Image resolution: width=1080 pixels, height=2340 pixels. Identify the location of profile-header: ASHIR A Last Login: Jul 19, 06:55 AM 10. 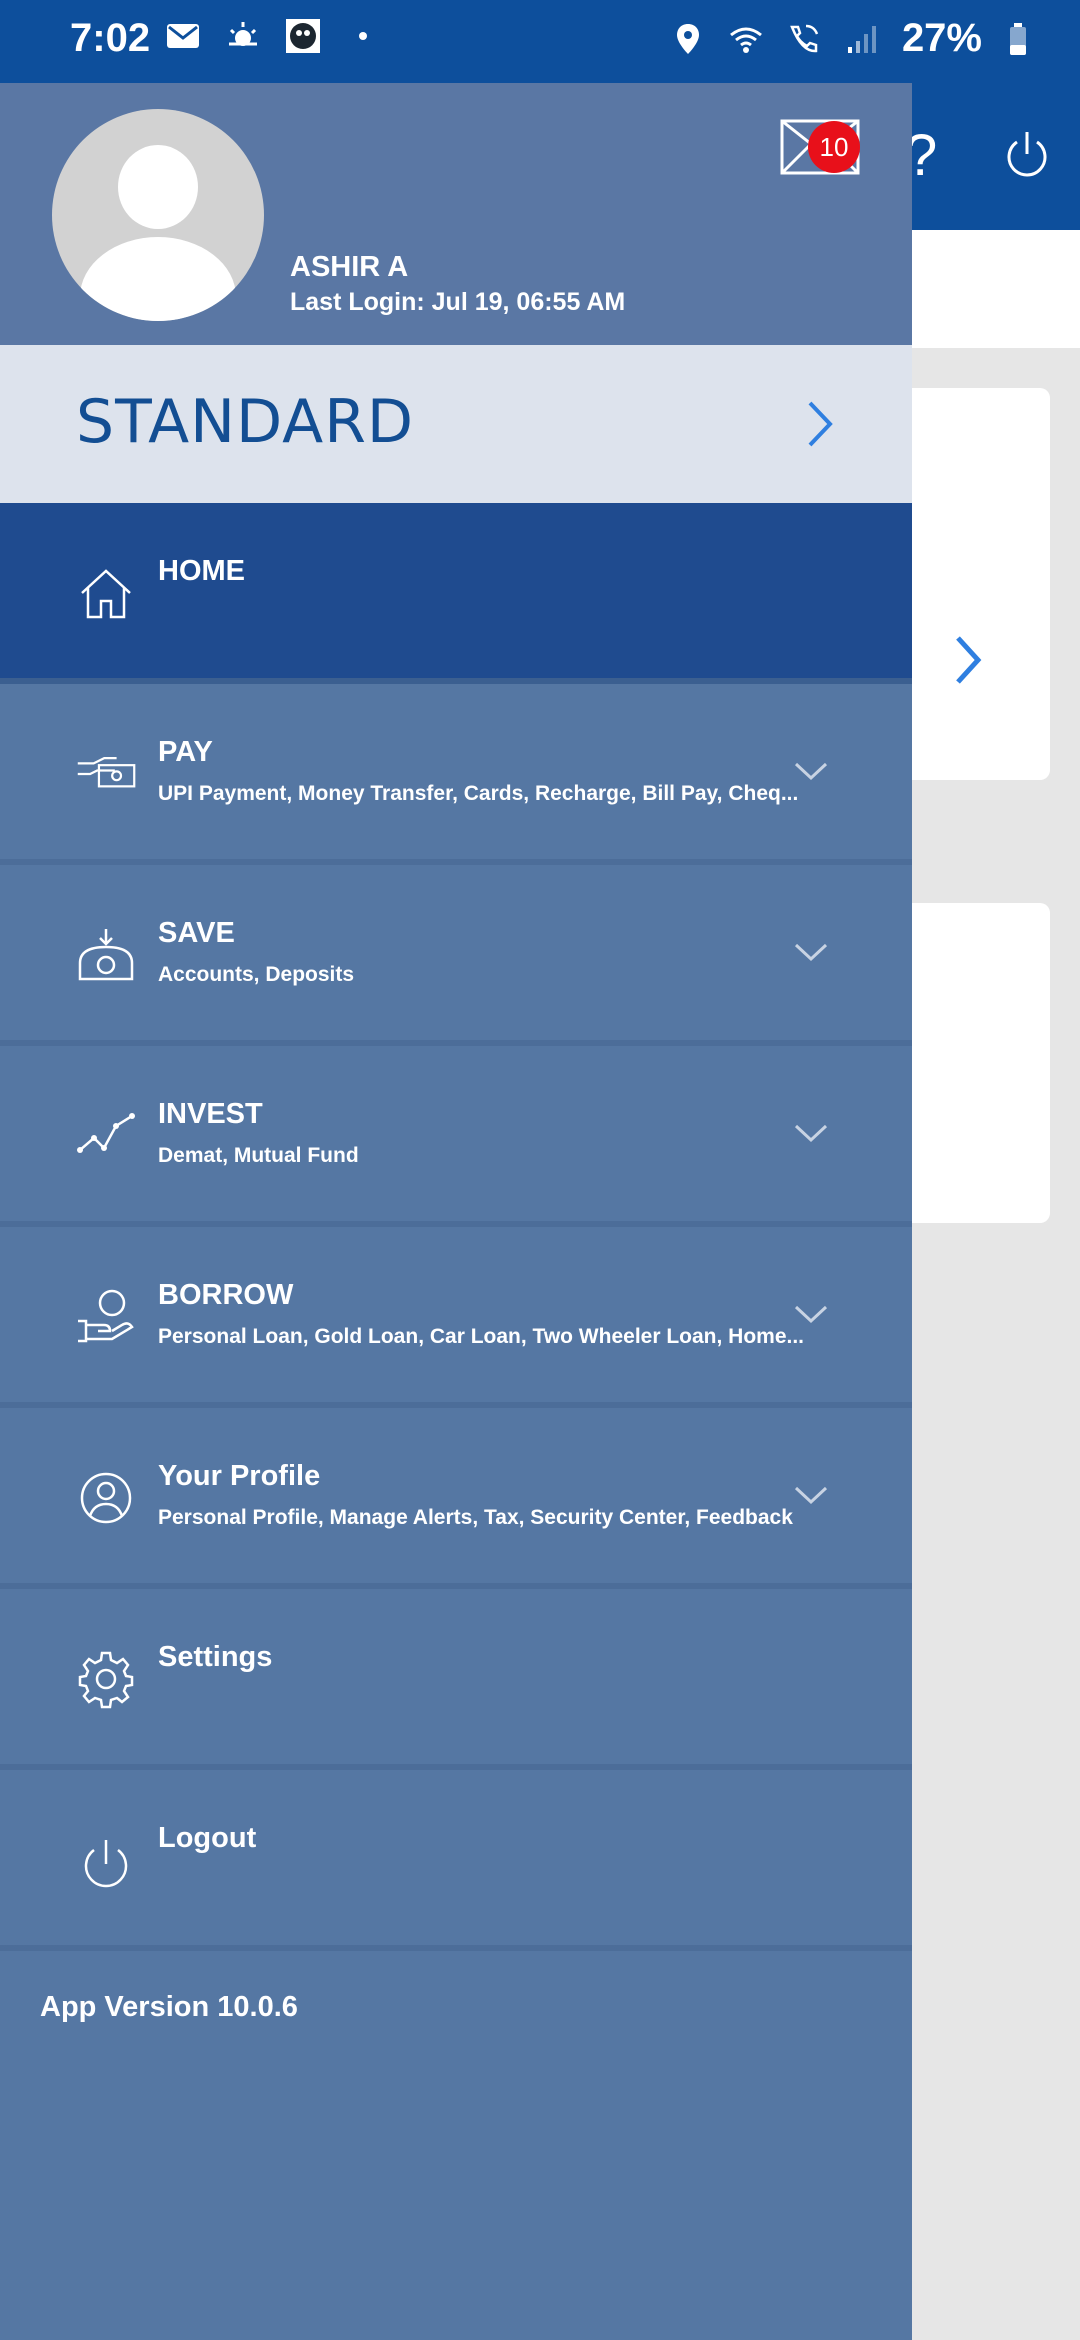
(456, 214).